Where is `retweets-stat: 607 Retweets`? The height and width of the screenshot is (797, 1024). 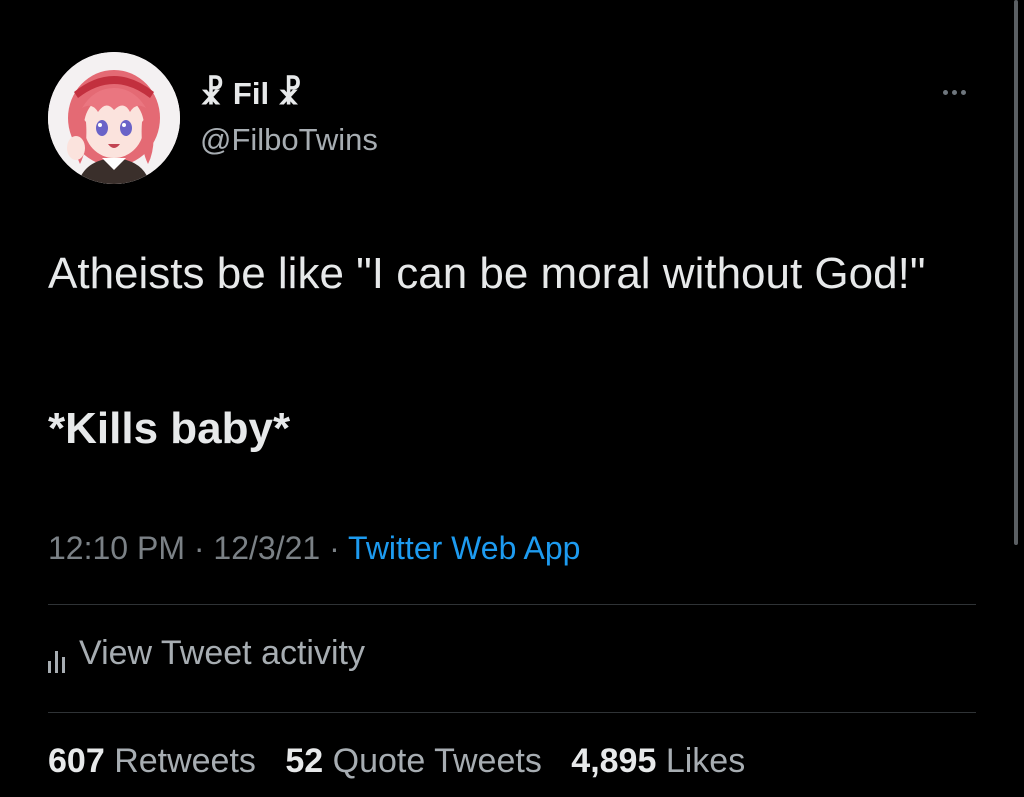
retweets-stat: 607 Retweets is located at coordinates (156, 761).